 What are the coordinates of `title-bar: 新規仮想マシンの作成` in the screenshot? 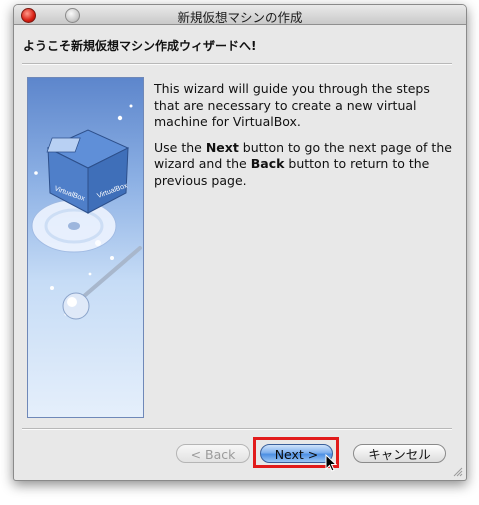 It's located at (240, 15).